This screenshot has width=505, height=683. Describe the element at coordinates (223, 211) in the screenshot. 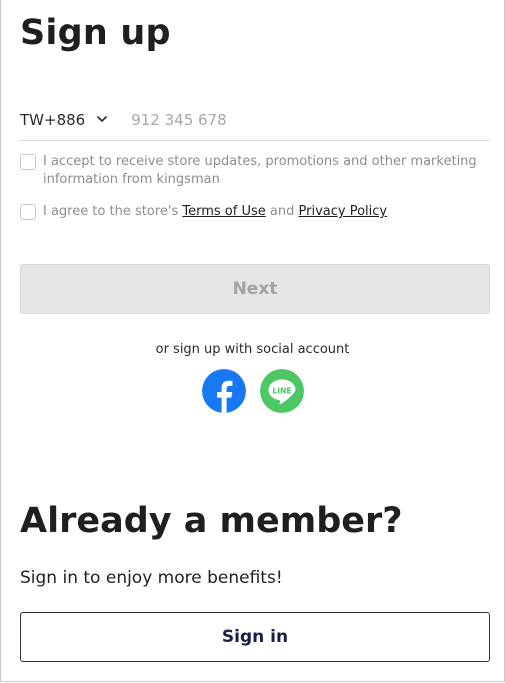

I see `terms-of-use-link: Terms of Use` at that location.